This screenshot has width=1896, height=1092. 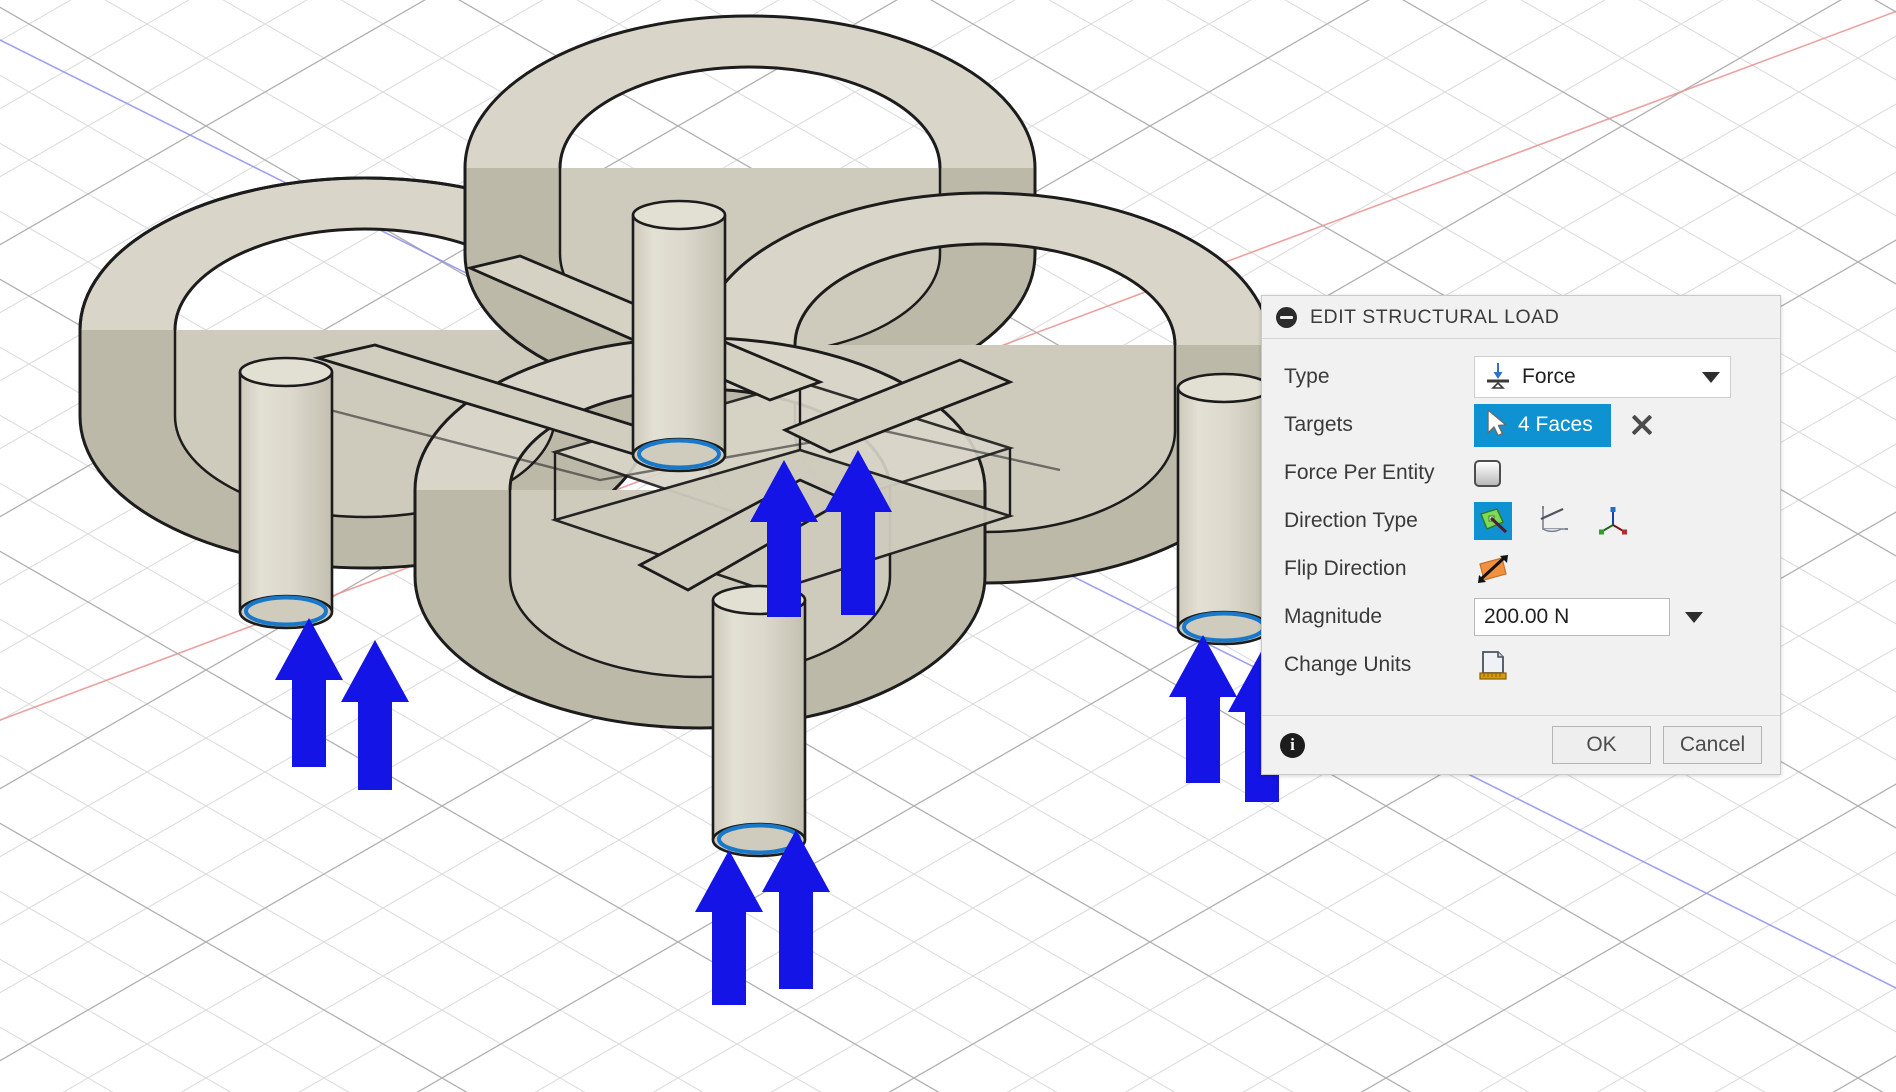 I want to click on ok-button: OK, so click(x=1601, y=745).